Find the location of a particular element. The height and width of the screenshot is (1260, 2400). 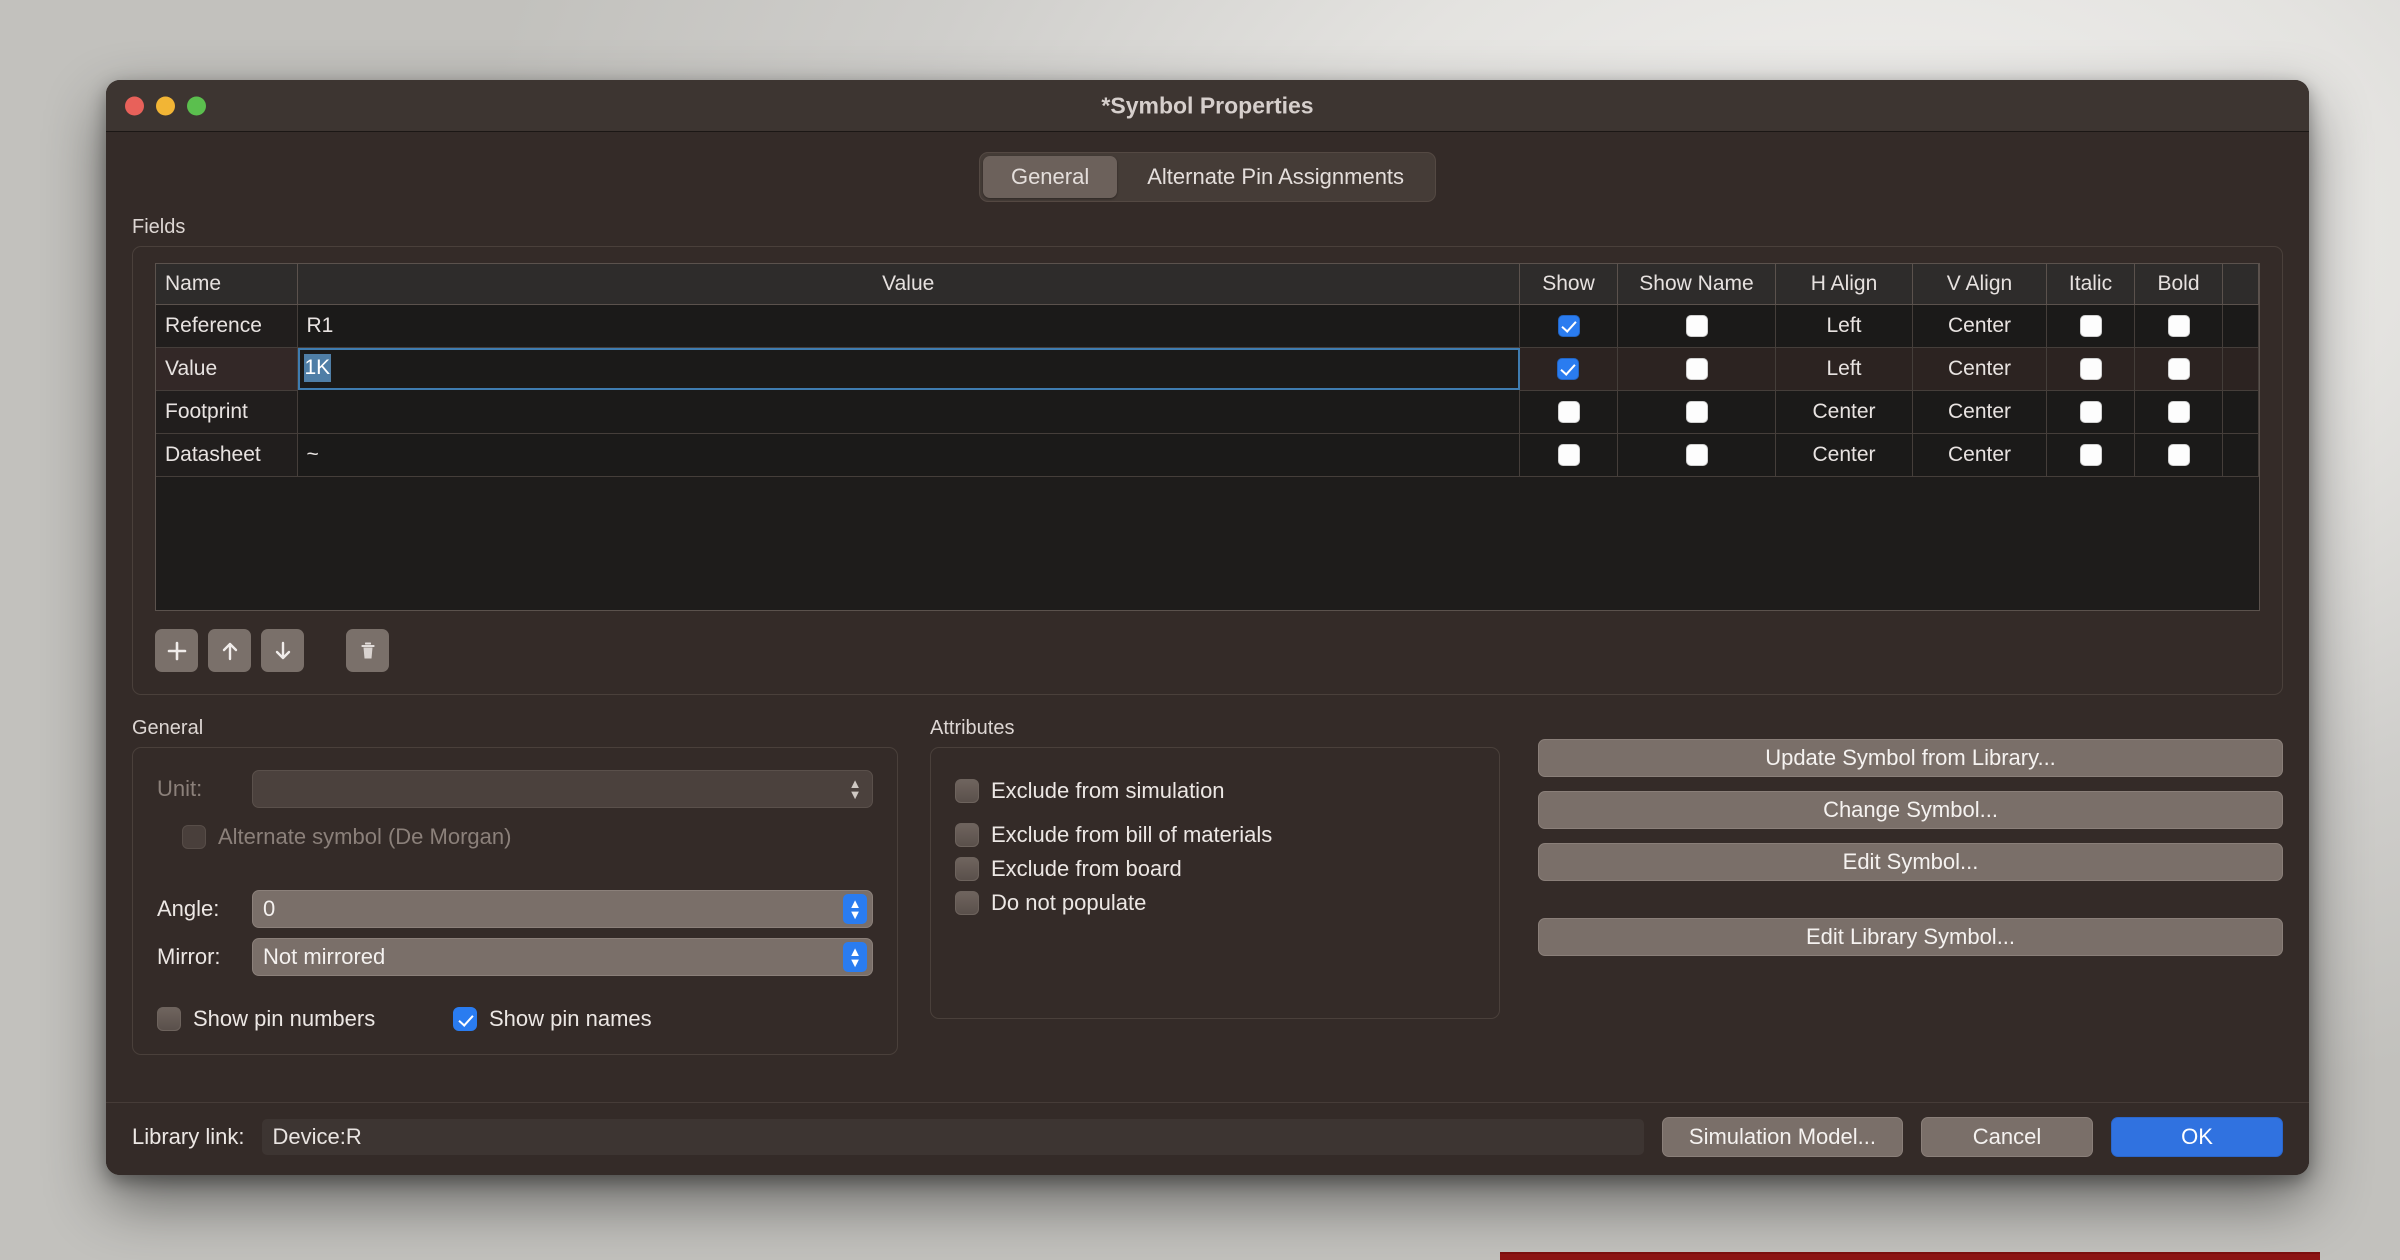

library-link-label: Library link: is located at coordinates (188, 1136).